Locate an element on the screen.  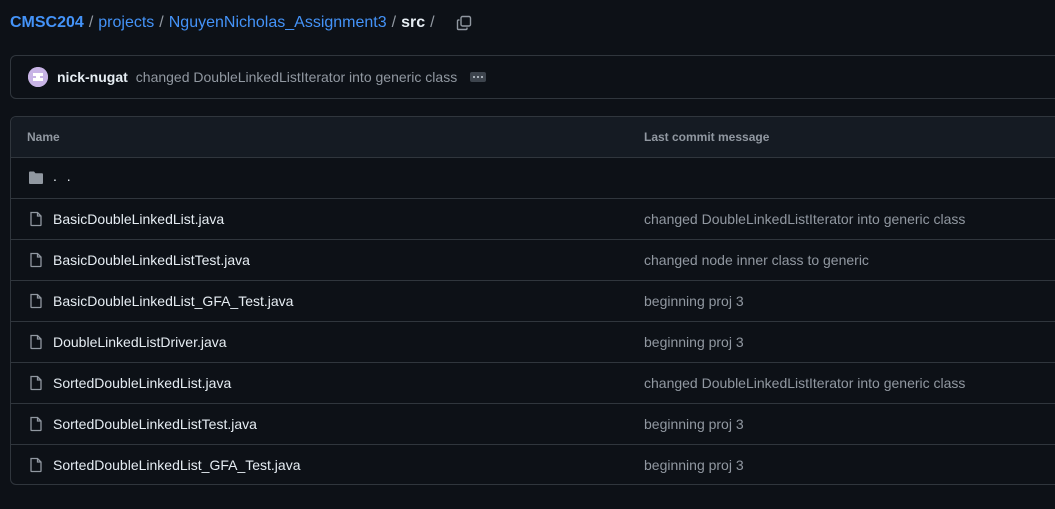
breadcrumb-current: src is located at coordinates (413, 22).